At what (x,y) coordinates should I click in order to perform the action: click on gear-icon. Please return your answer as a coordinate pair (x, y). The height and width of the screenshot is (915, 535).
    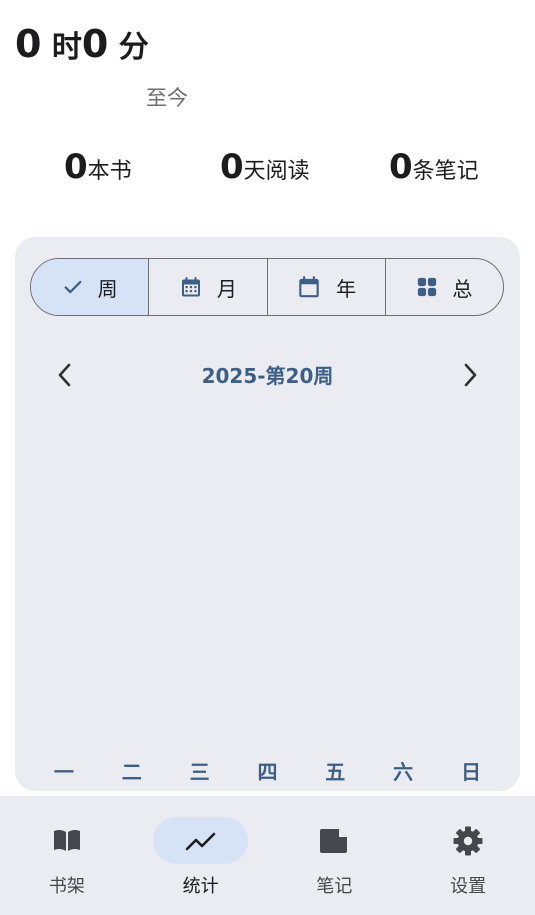
    Looking at the image, I should click on (468, 840).